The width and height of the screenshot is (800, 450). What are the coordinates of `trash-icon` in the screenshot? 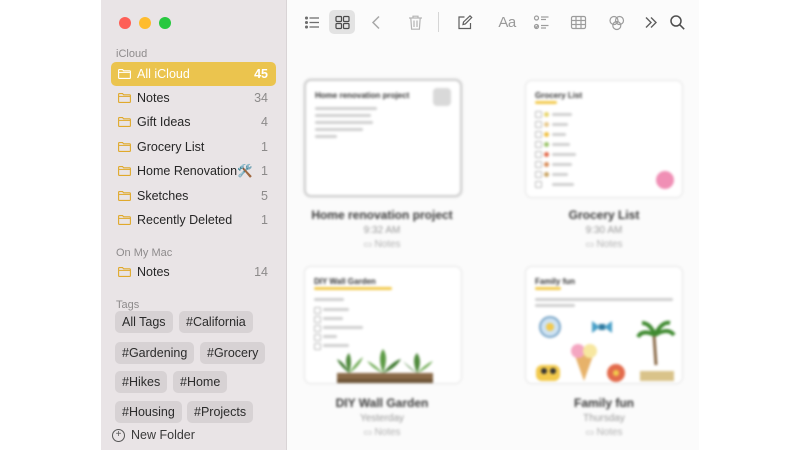 It's located at (415, 22).